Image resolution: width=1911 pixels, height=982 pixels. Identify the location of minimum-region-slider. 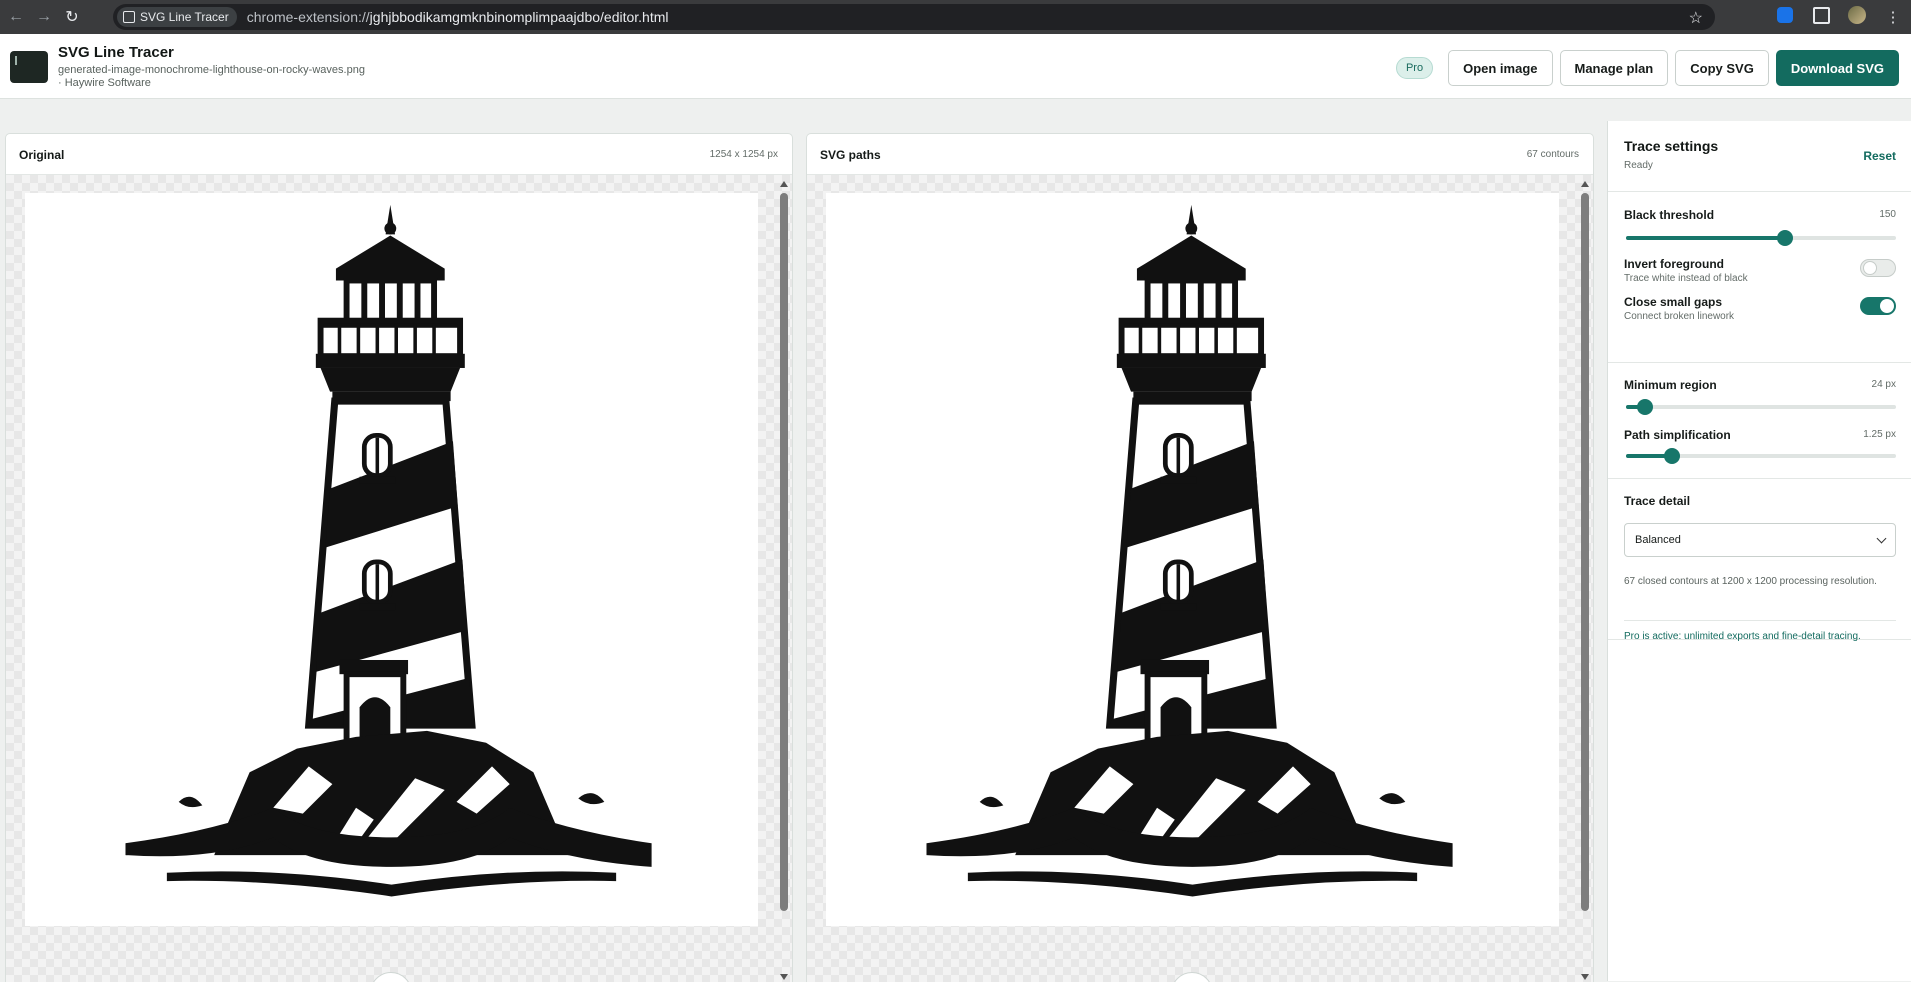
(1761, 407).